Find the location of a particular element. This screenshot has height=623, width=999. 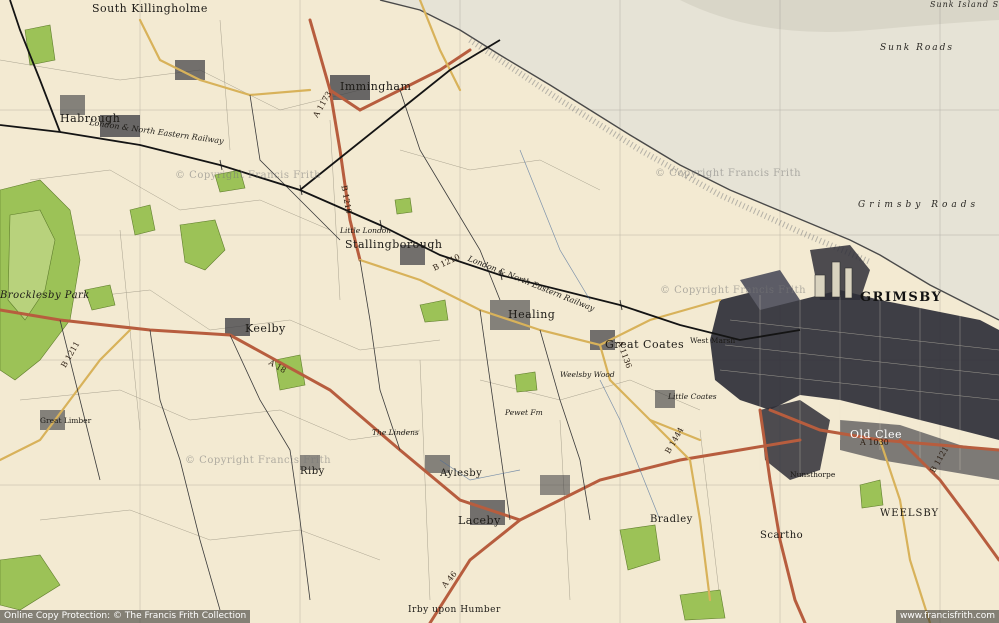

label-irby-upon-humber: Irby upon Humber is located at coordinates (454, 610).